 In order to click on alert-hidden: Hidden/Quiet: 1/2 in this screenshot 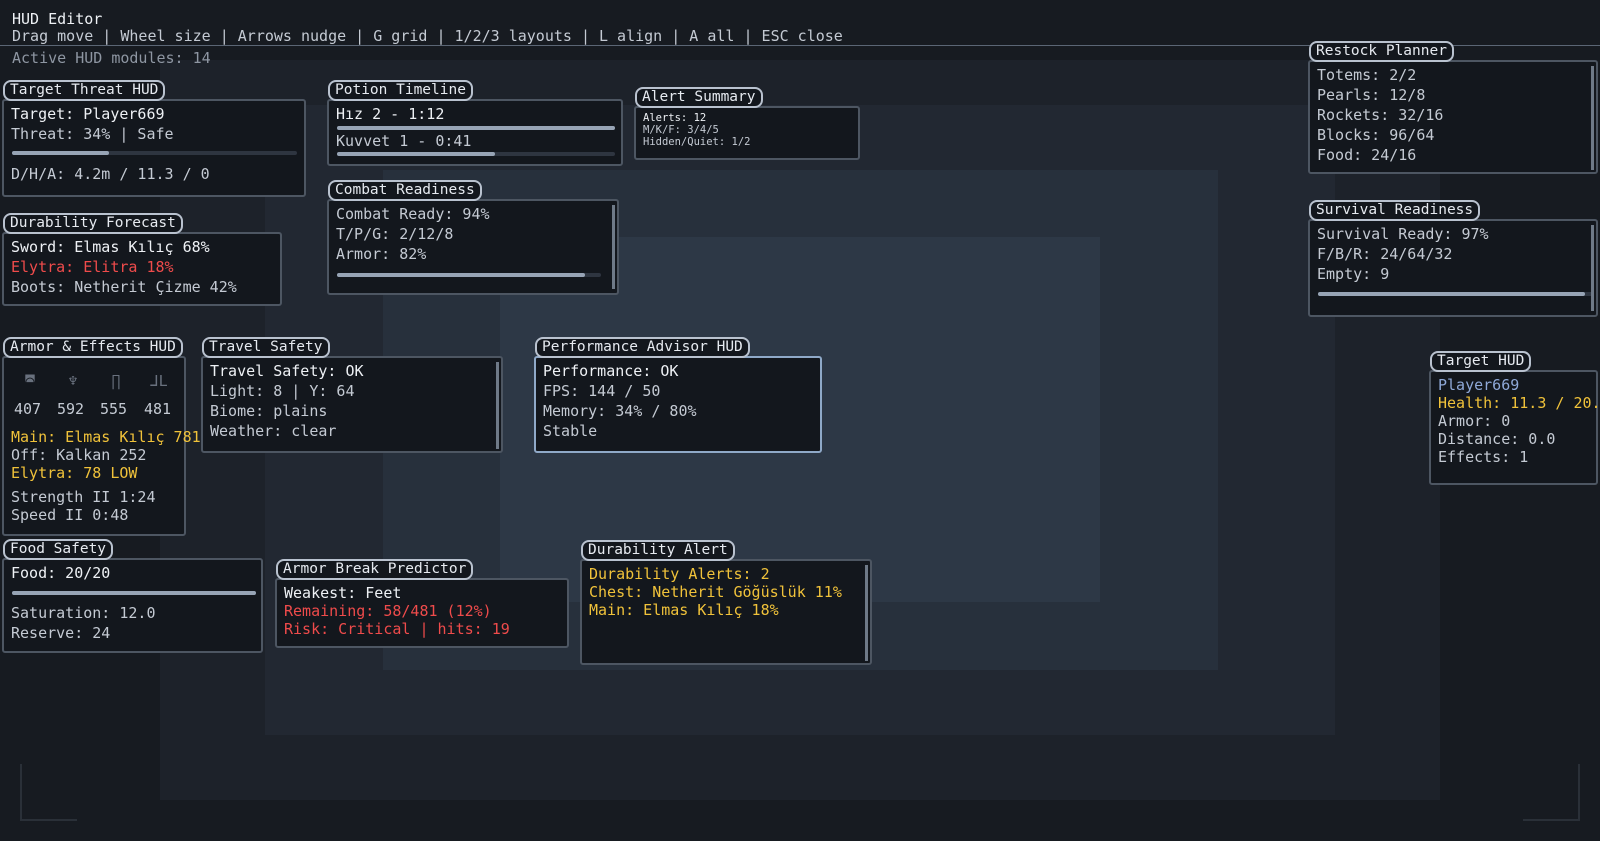, I will do `click(697, 142)`.